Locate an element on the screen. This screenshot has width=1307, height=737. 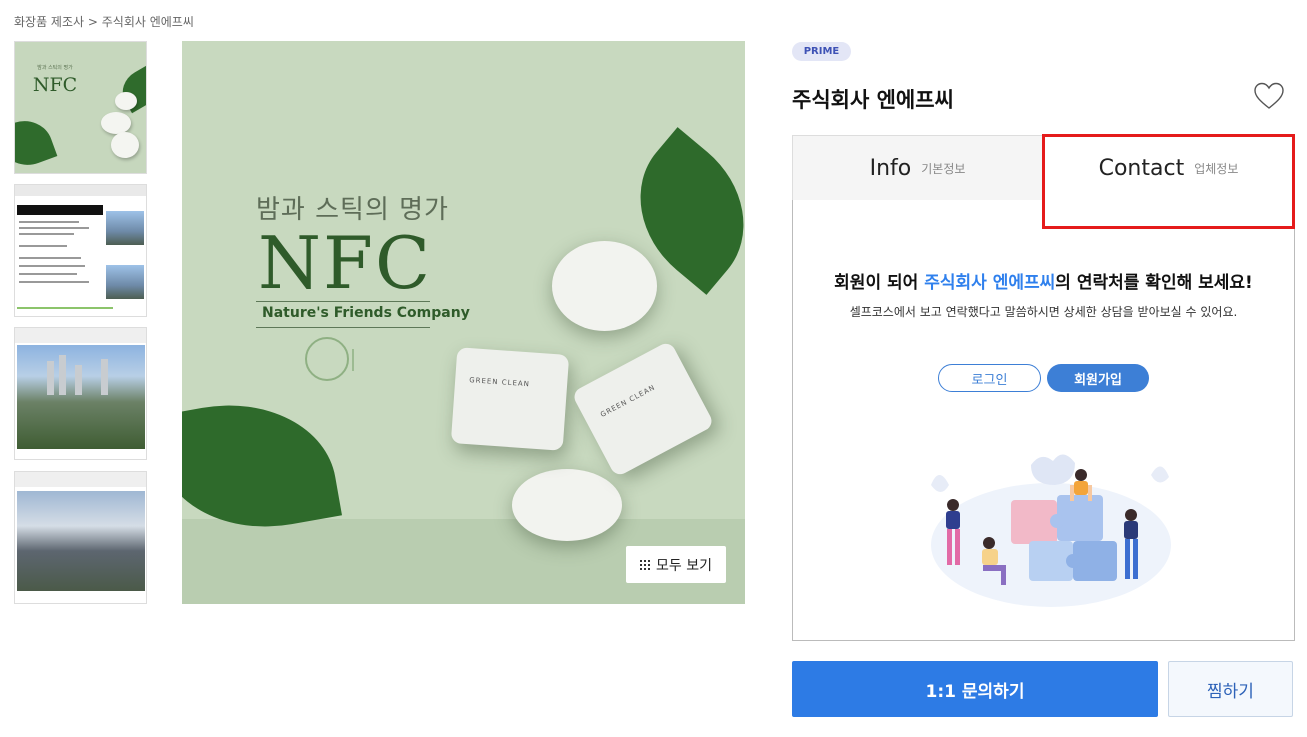
title-suffix: 의 연락처를 확인해 보세요! is located at coordinates (1154, 283).